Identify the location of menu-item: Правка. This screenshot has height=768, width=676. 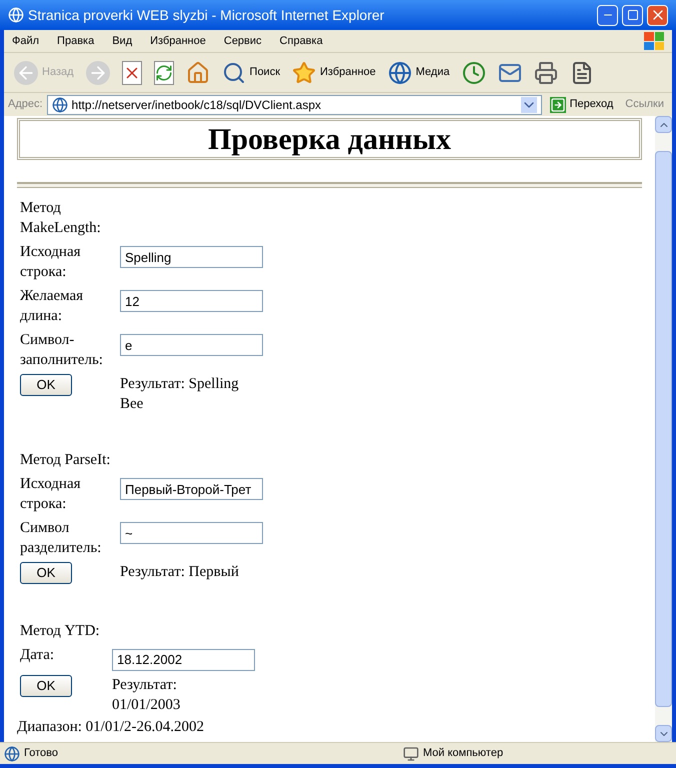
(75, 41).